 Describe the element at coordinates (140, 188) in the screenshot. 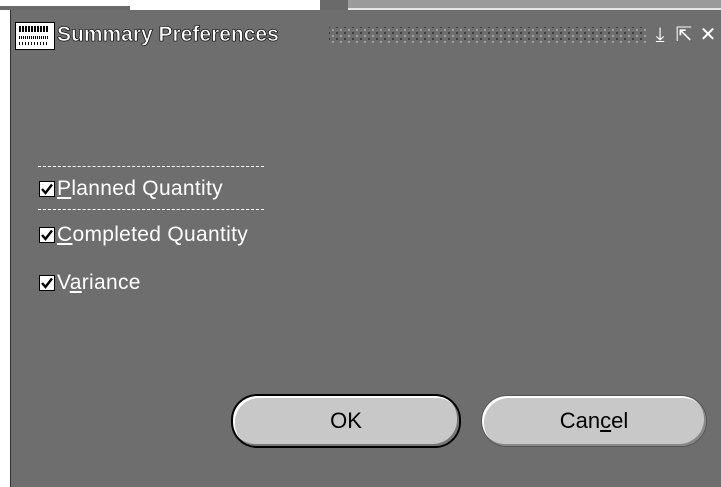

I see `planned-quantity-label: Planned Quantity` at that location.